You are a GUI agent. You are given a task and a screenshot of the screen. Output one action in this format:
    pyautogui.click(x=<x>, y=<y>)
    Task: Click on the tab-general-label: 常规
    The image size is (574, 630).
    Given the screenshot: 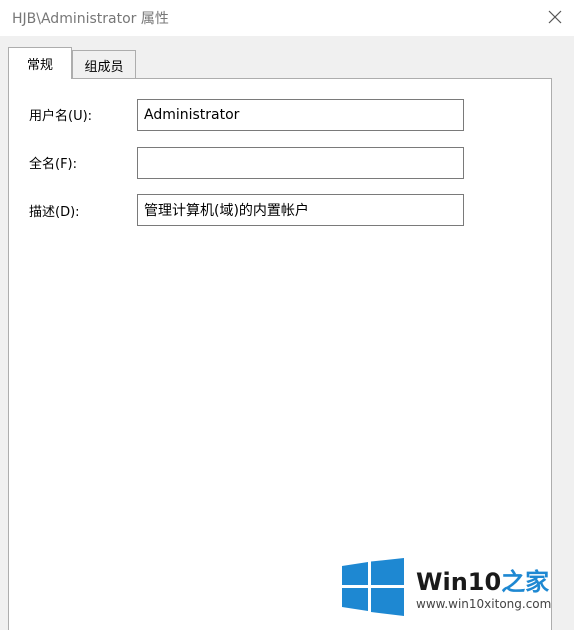 What is the action you would take?
    pyautogui.click(x=39, y=65)
    